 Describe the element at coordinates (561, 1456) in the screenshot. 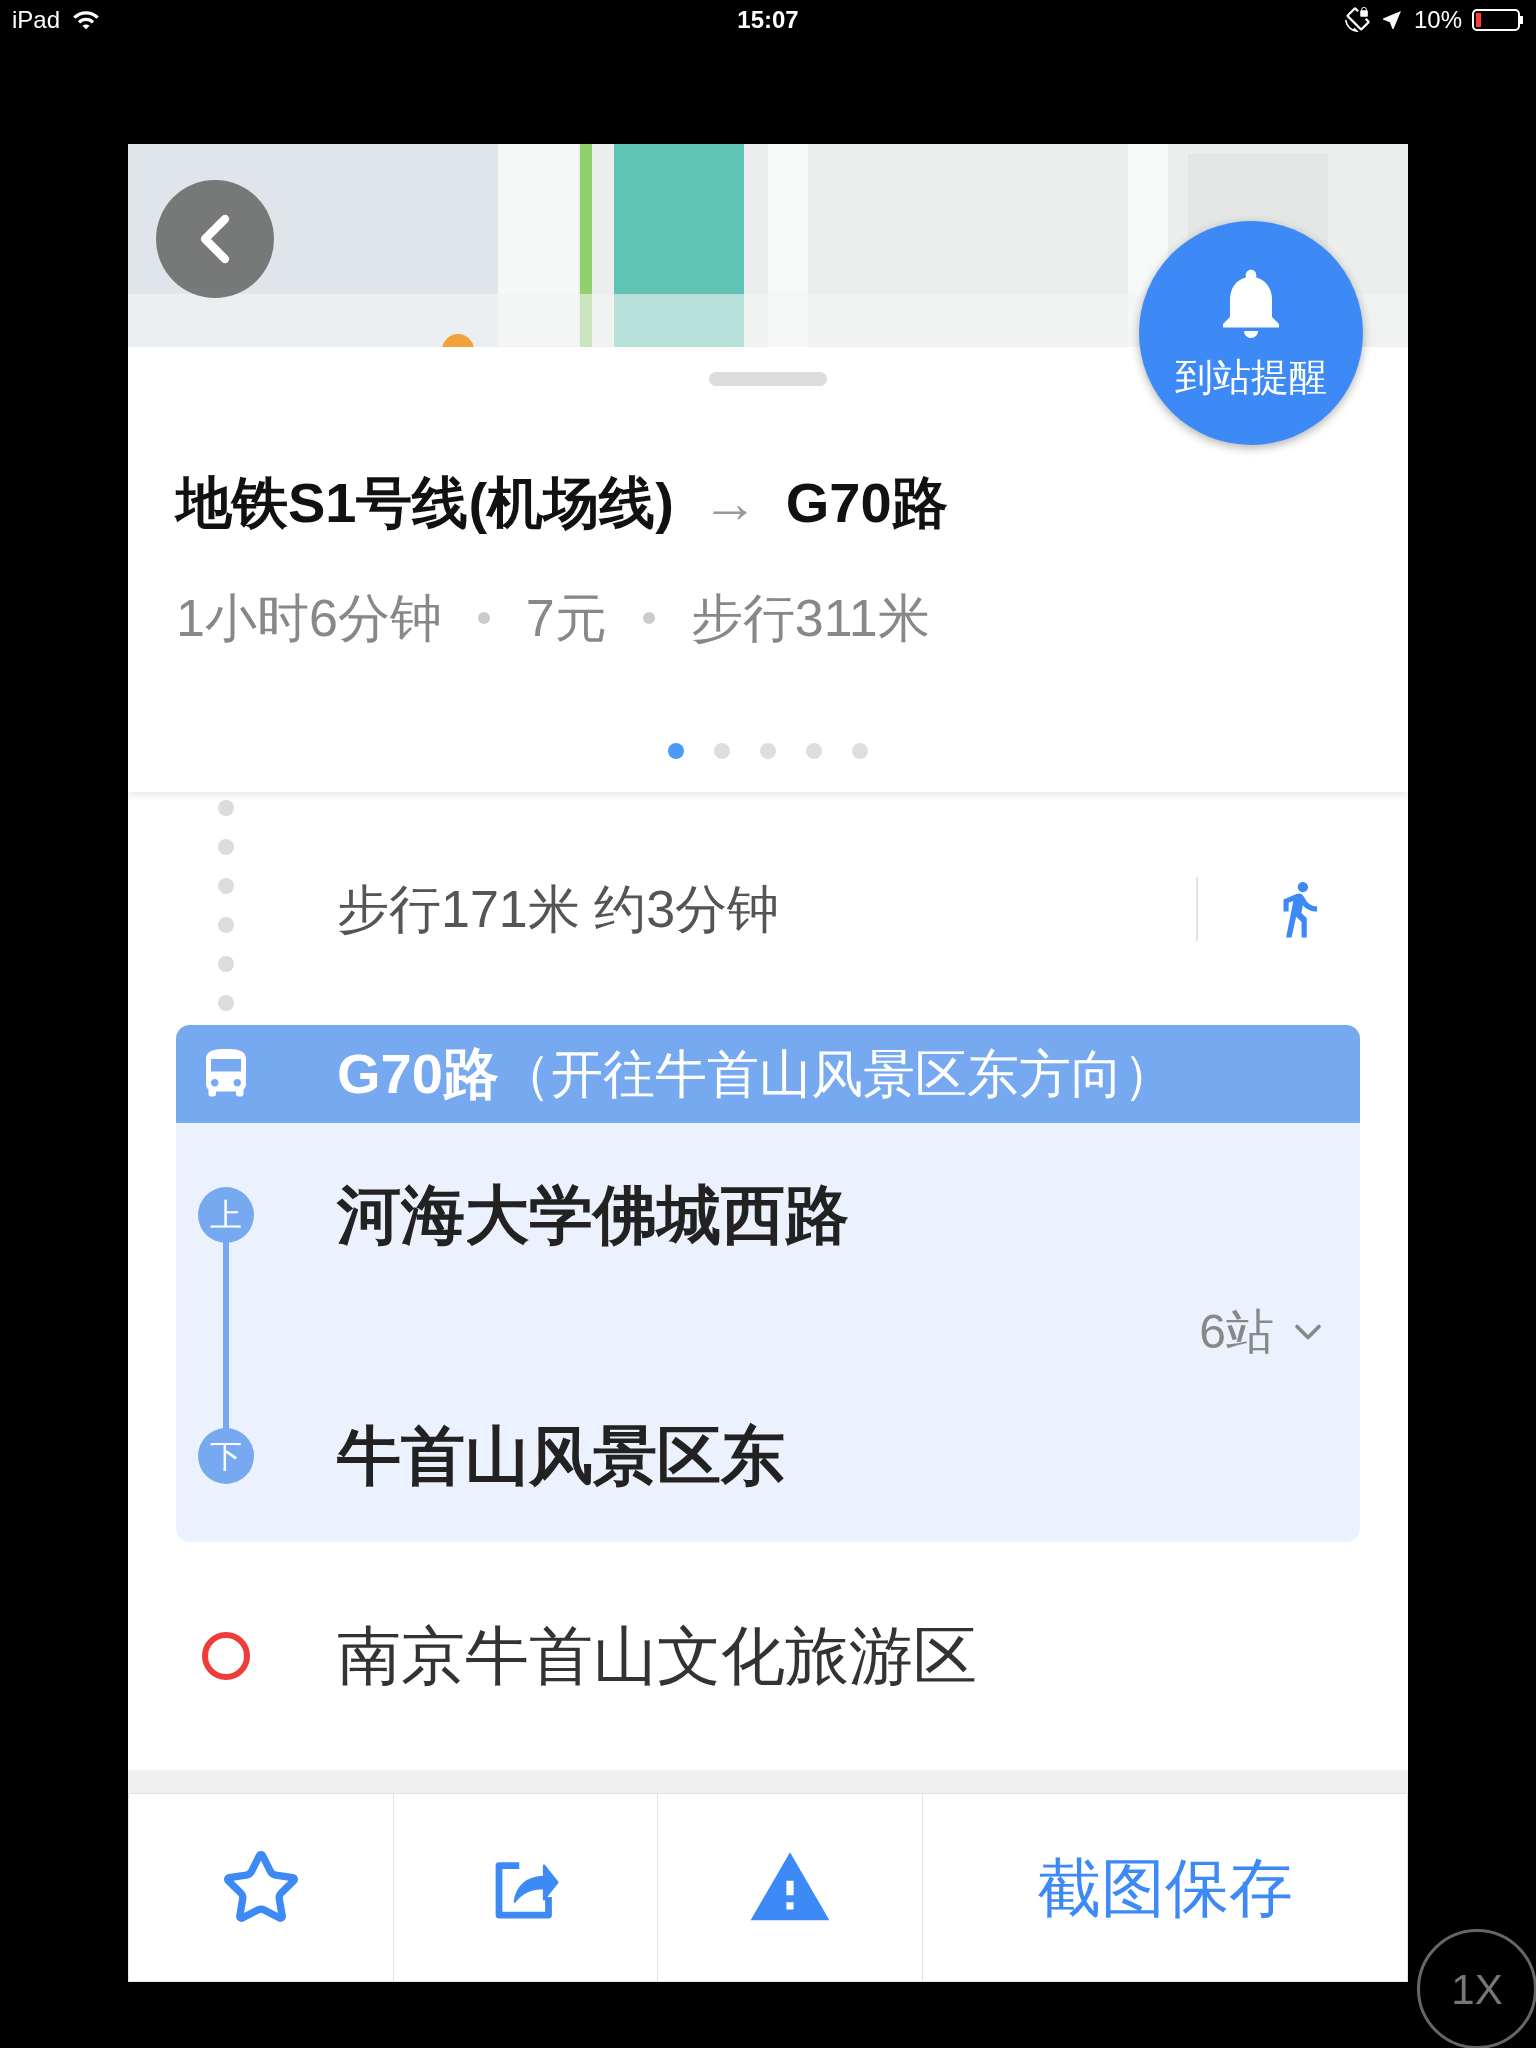

I see `alight-stop: 牛首山风景区东` at that location.